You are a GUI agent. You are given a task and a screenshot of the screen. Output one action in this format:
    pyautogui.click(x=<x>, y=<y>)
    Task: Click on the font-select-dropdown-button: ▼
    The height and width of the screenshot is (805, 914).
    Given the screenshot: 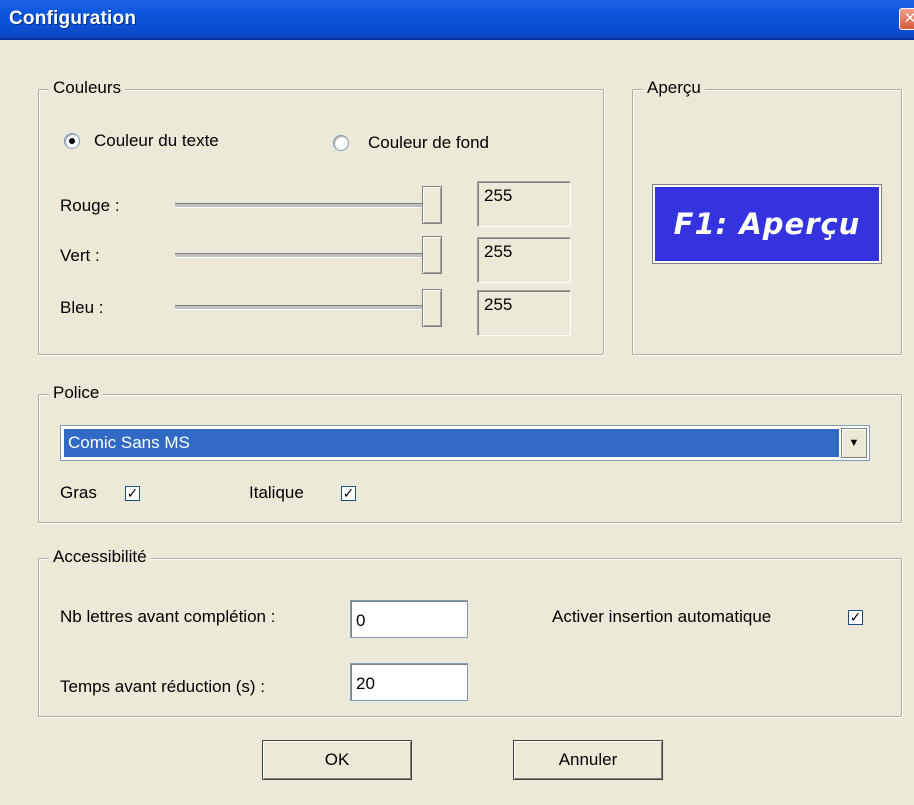 What is the action you would take?
    pyautogui.click(x=854, y=443)
    